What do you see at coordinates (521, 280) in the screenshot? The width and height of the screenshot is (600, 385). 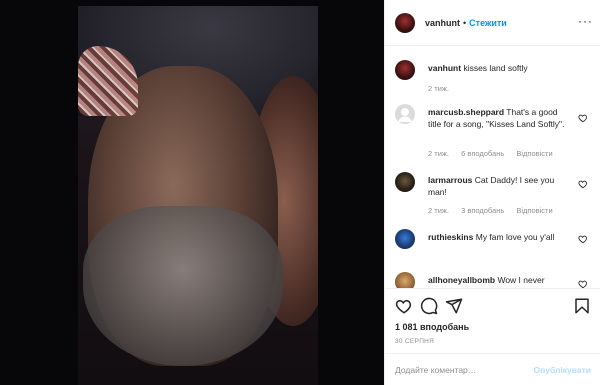 I see `comment-text: Wow I never` at bounding box center [521, 280].